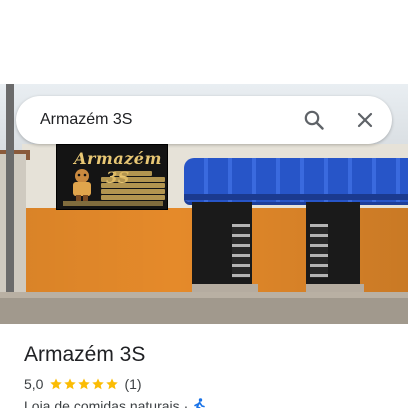  Describe the element at coordinates (333, 243) in the screenshot. I see `storefront-door-right` at that location.